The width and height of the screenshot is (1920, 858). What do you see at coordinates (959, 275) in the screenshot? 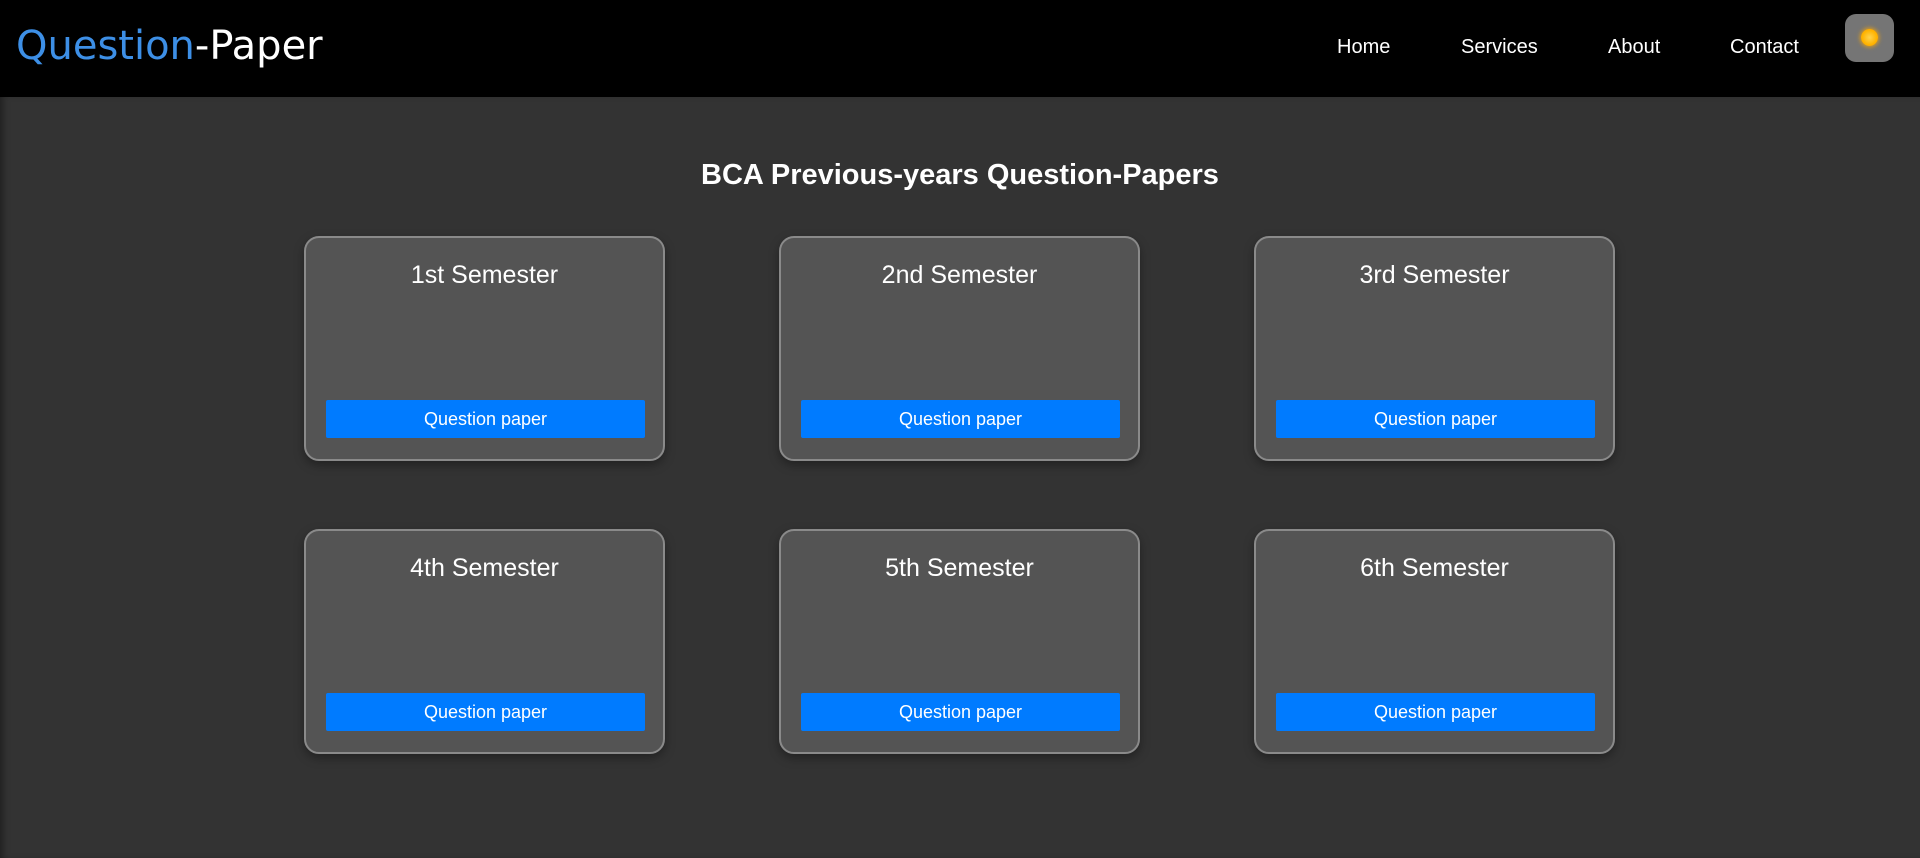
I see `card-title: 2nd Semester` at bounding box center [959, 275].